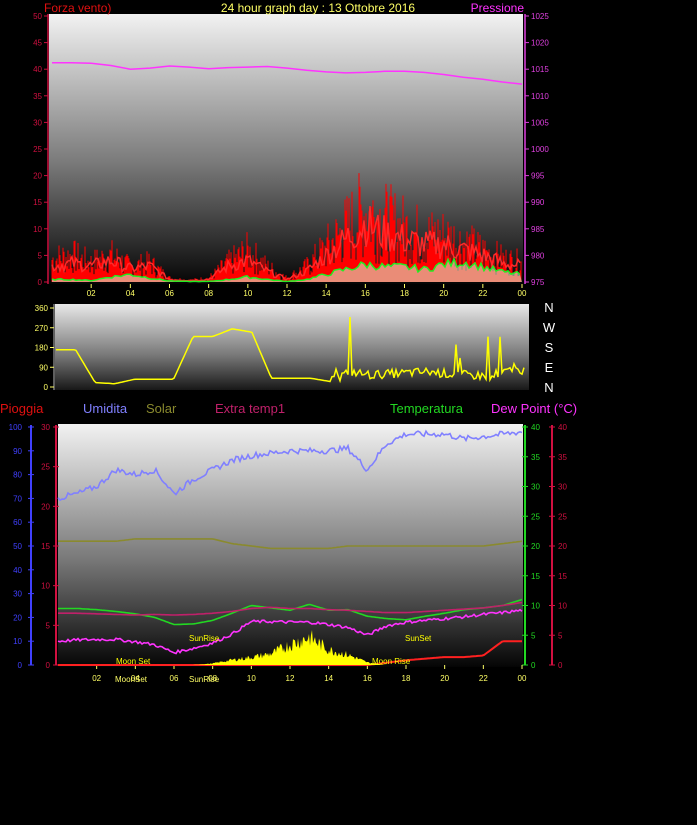 This screenshot has width=697, height=825. I want to click on compass-letter: S, so click(549, 347).